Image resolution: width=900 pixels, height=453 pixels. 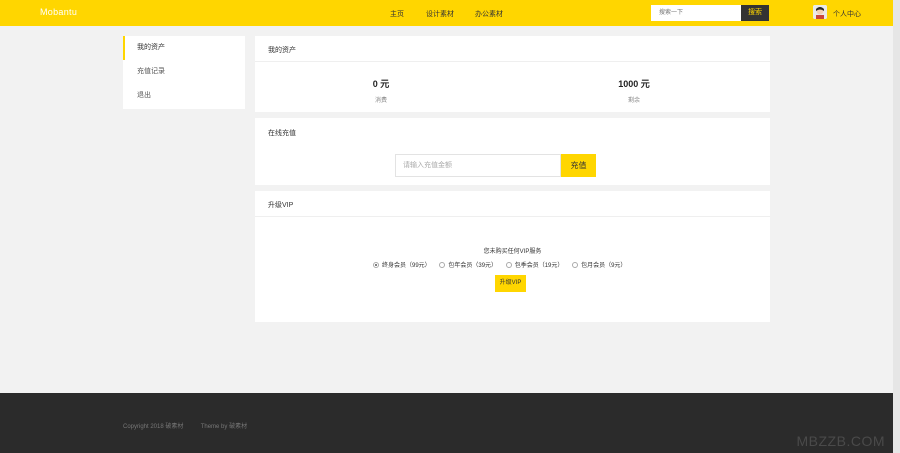 I want to click on upgrade-vip-button: 升级VIP, so click(x=510, y=283).